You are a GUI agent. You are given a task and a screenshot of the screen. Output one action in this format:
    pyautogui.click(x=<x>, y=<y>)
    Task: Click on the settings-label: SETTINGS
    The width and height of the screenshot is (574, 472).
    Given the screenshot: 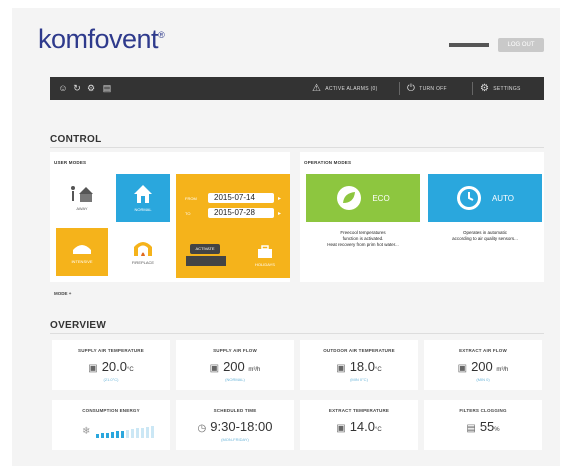 What is the action you would take?
    pyautogui.click(x=507, y=88)
    